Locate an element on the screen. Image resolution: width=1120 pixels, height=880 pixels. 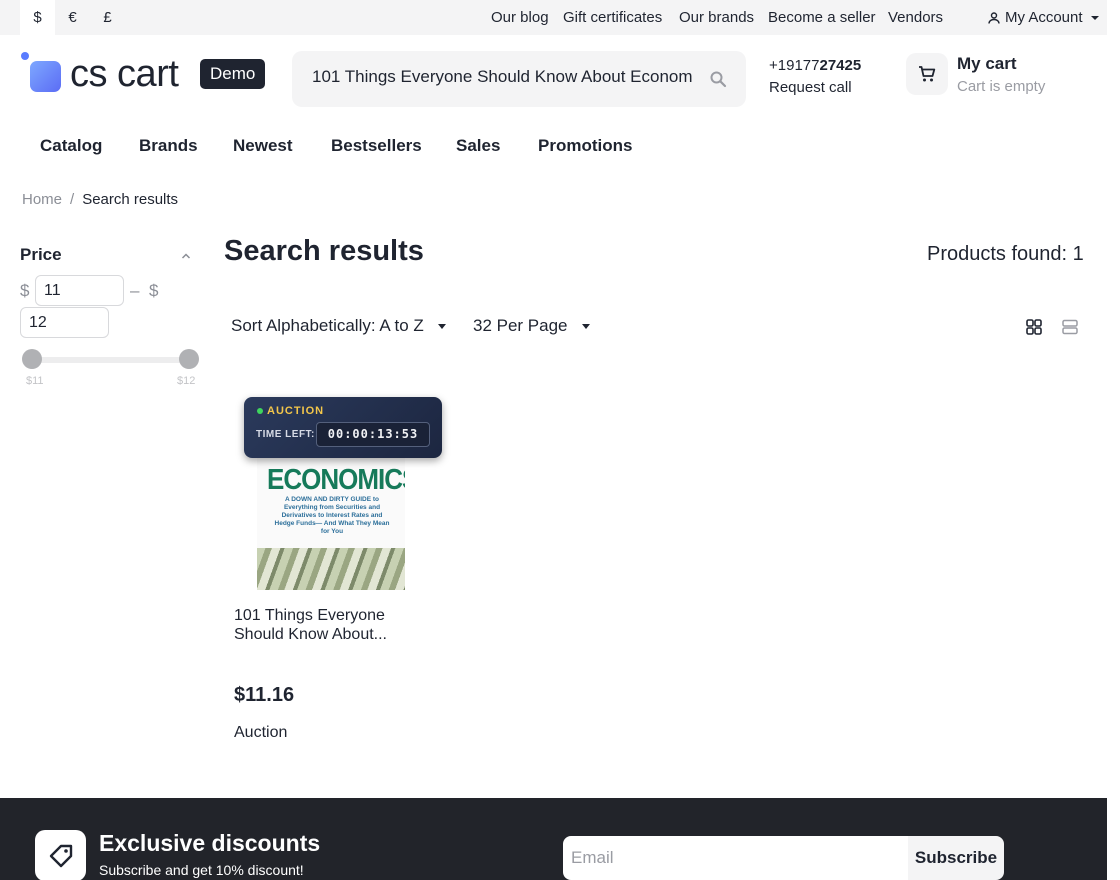
live-indicator-dot is located at coordinates (260, 411).